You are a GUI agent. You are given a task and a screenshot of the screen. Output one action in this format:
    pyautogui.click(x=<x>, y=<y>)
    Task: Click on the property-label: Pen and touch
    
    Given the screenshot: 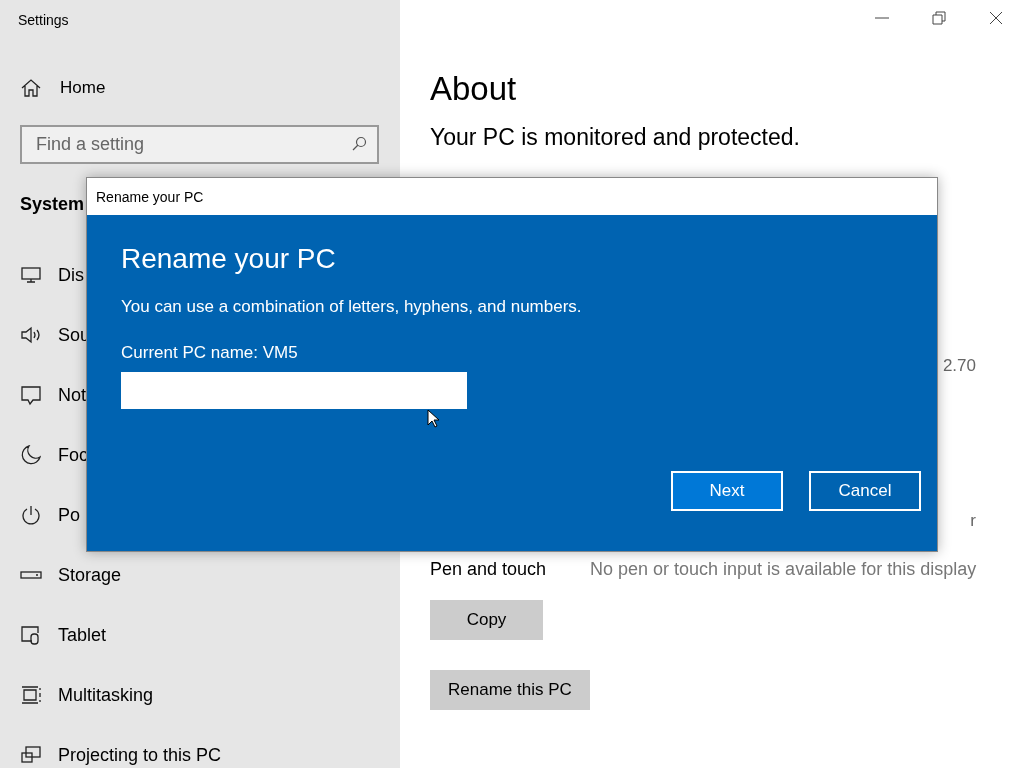 What is the action you would take?
    pyautogui.click(x=489, y=569)
    